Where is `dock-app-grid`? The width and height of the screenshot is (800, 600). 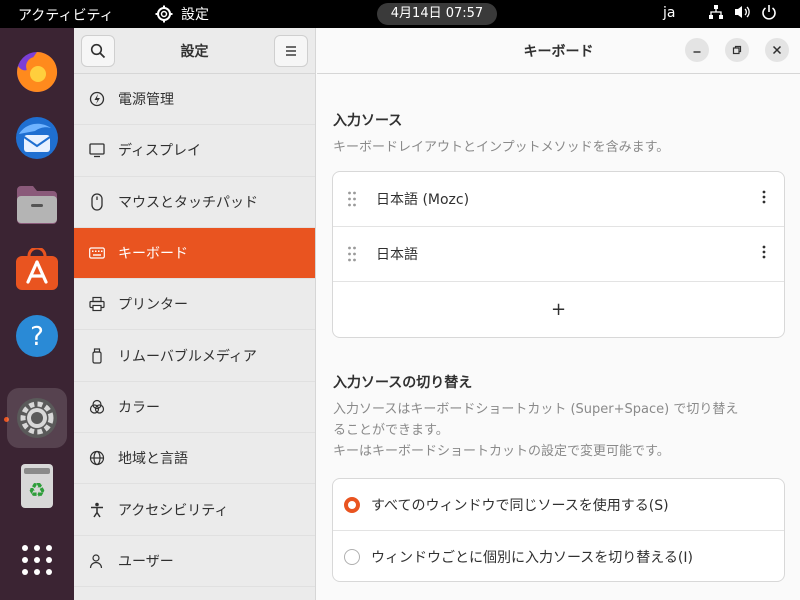 dock-app-grid is located at coordinates (37, 560).